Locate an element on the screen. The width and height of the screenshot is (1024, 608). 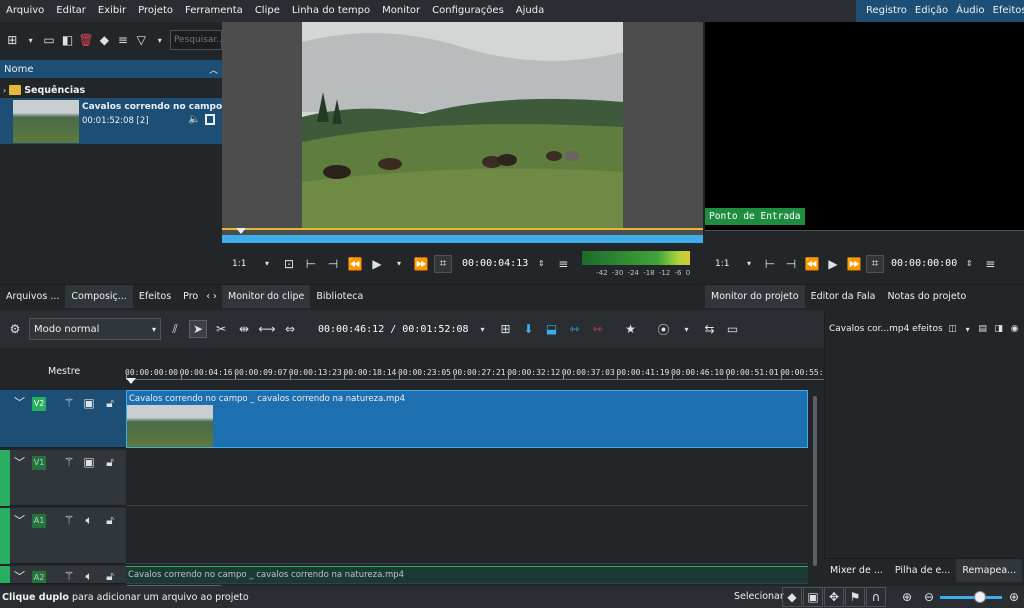
menu-clipe: Clipe is located at coordinates (267, 11).